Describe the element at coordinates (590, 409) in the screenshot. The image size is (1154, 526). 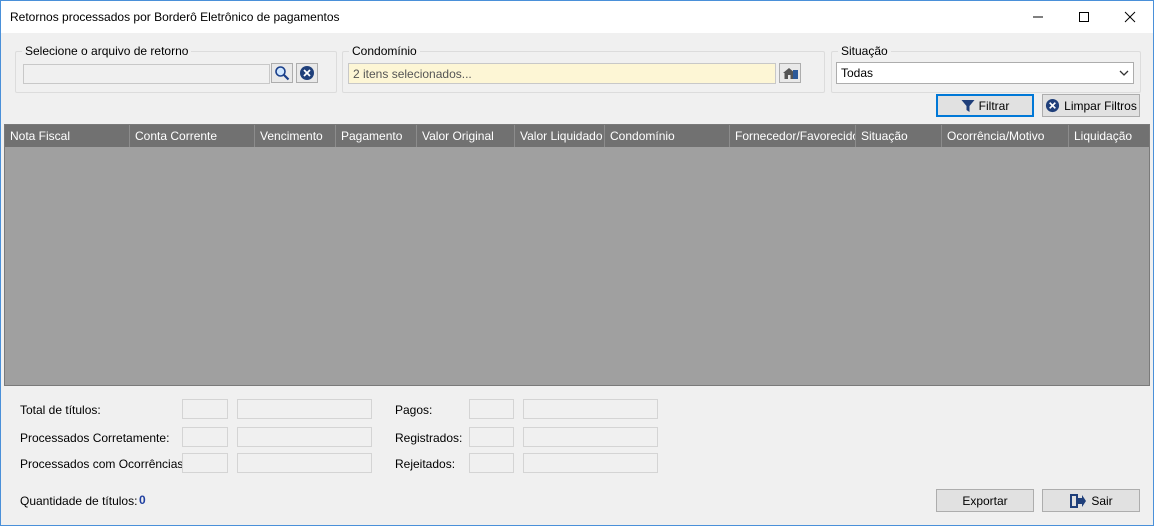
I see `pagos-value` at that location.